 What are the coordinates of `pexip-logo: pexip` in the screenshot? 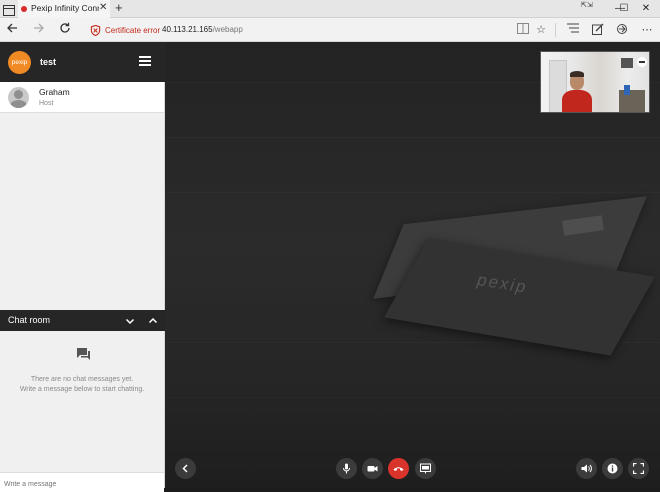 It's located at (19, 62).